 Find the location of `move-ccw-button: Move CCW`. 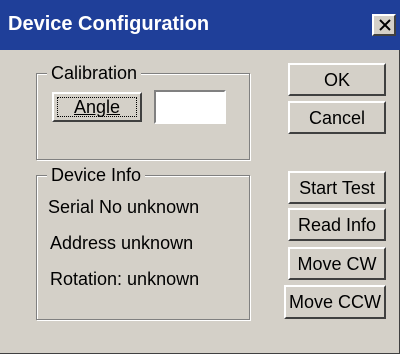

move-ccw-button: Move CCW is located at coordinates (335, 302).